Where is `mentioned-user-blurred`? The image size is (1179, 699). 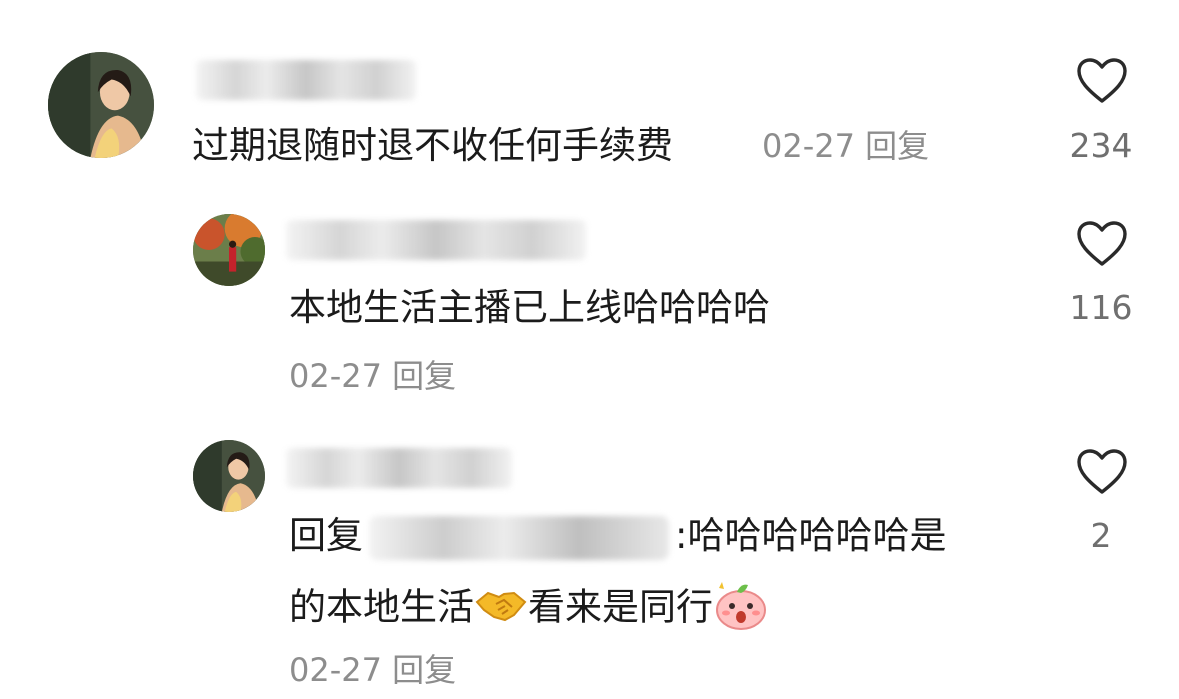
mentioned-user-blurred is located at coordinates (519, 537).